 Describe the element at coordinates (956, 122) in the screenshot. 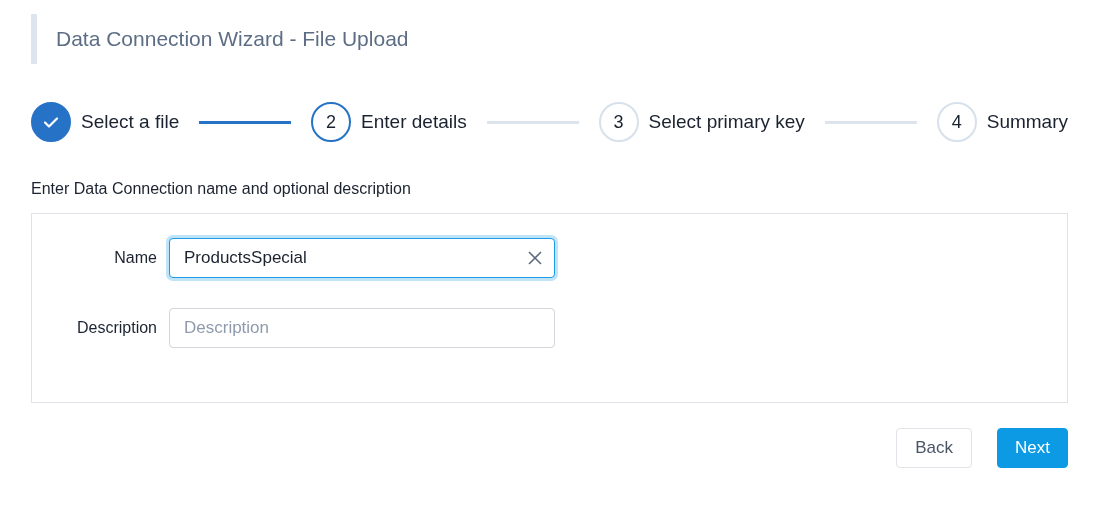

I see `step-number: 4` at that location.